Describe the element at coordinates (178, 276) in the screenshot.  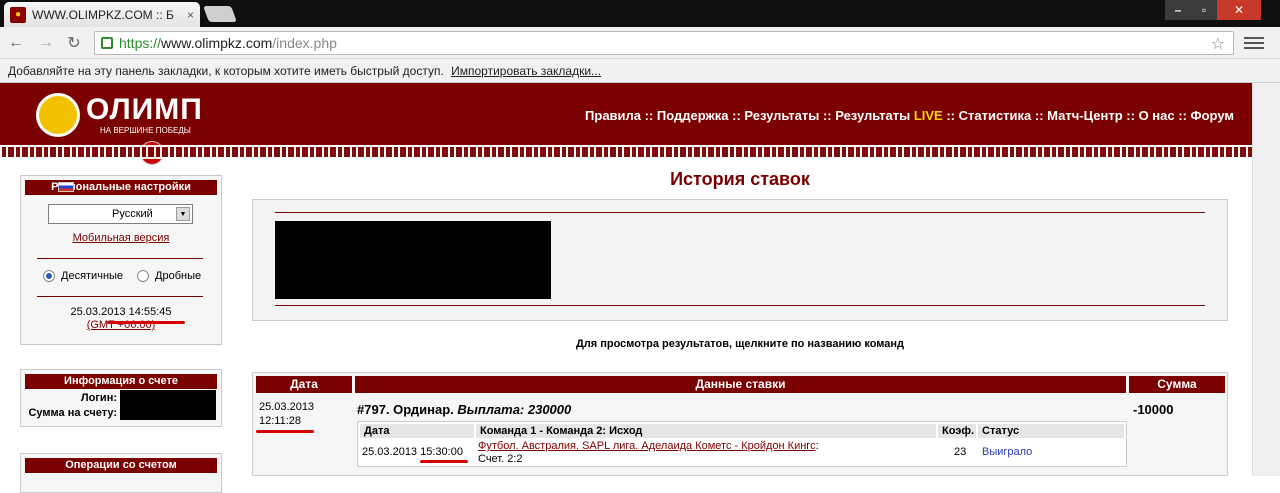
I see `fraction-label: Дробные` at that location.